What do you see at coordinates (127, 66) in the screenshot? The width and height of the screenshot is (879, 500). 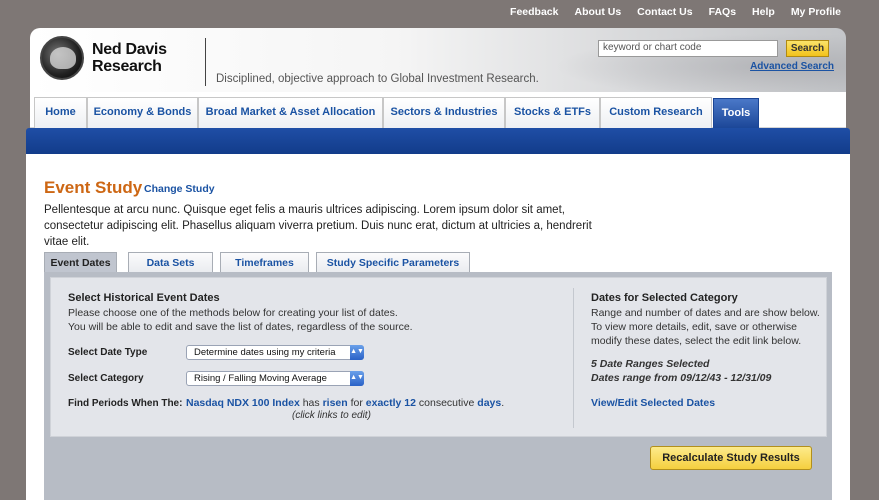 I see `brand-line-2: Research` at bounding box center [127, 66].